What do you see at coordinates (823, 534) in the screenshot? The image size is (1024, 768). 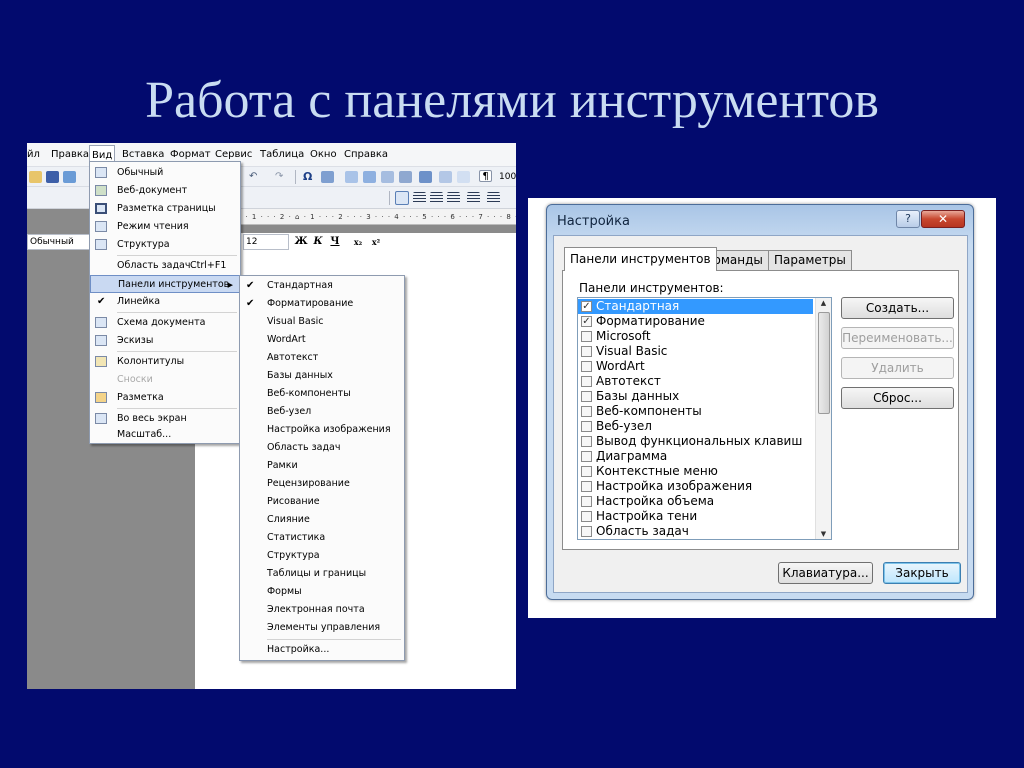 I see `scroll-down-icon: ▼` at bounding box center [823, 534].